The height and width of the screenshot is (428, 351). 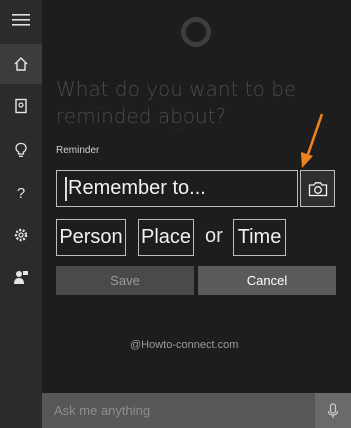 I want to click on cancel-button: Cancel, so click(x=267, y=280).